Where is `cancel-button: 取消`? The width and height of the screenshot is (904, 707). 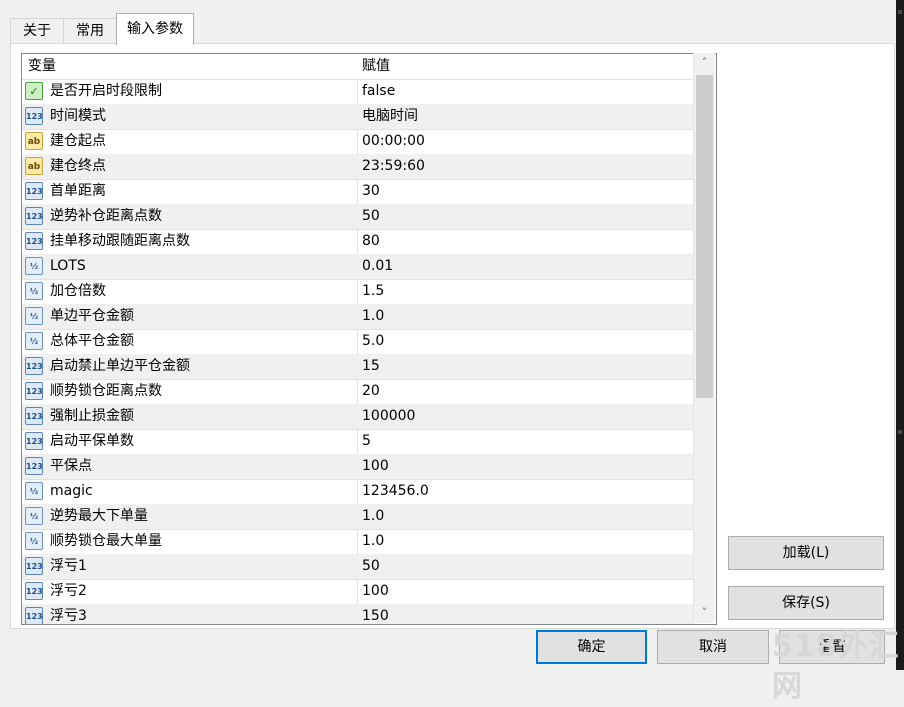 cancel-button: 取消 is located at coordinates (713, 647).